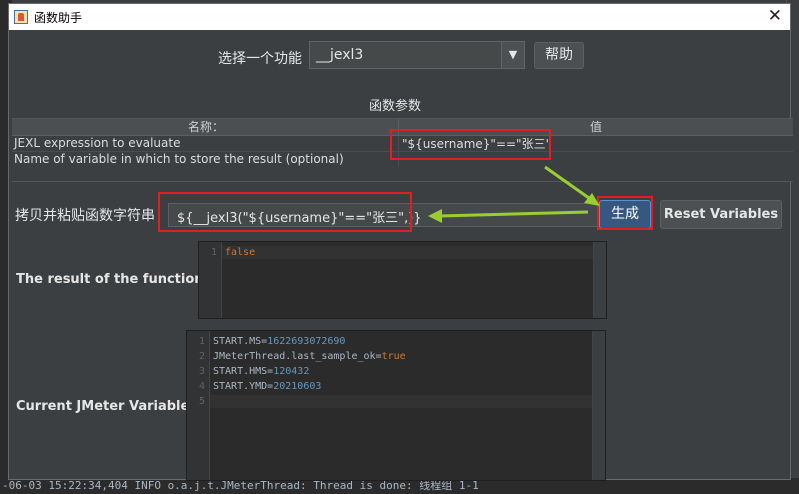  I want to click on annotation-arrows, so click(514, 194).